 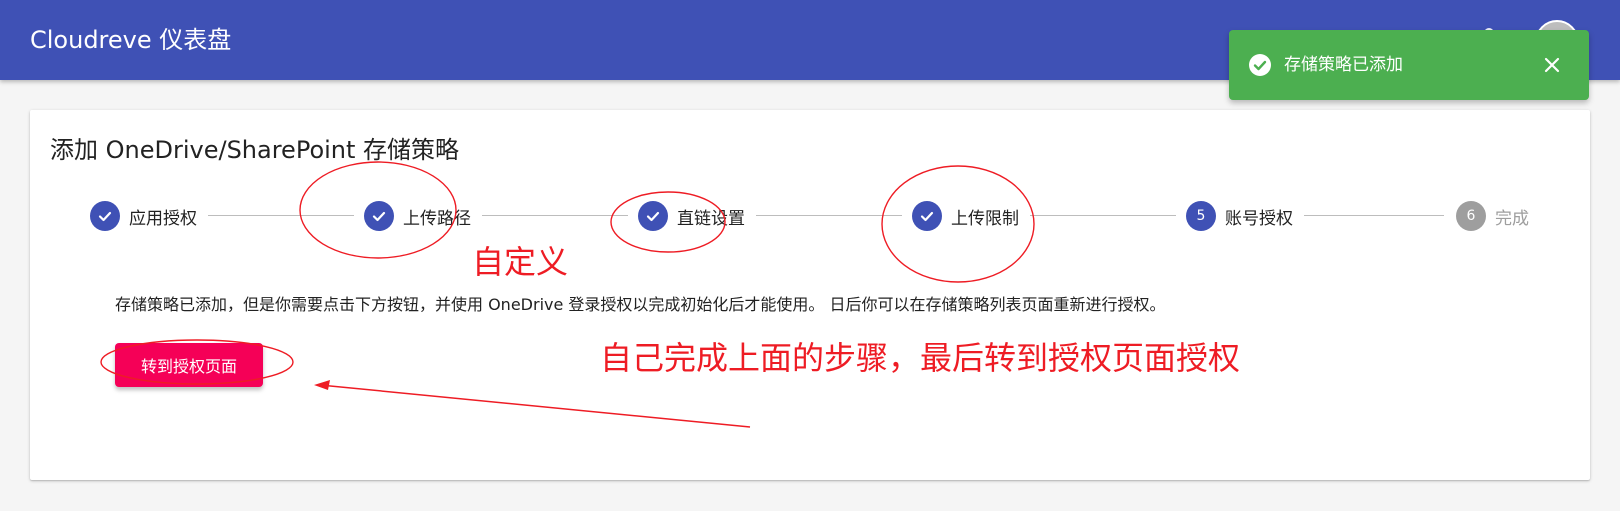 What do you see at coordinates (163, 218) in the screenshot?
I see `step-label: 应用授权` at bounding box center [163, 218].